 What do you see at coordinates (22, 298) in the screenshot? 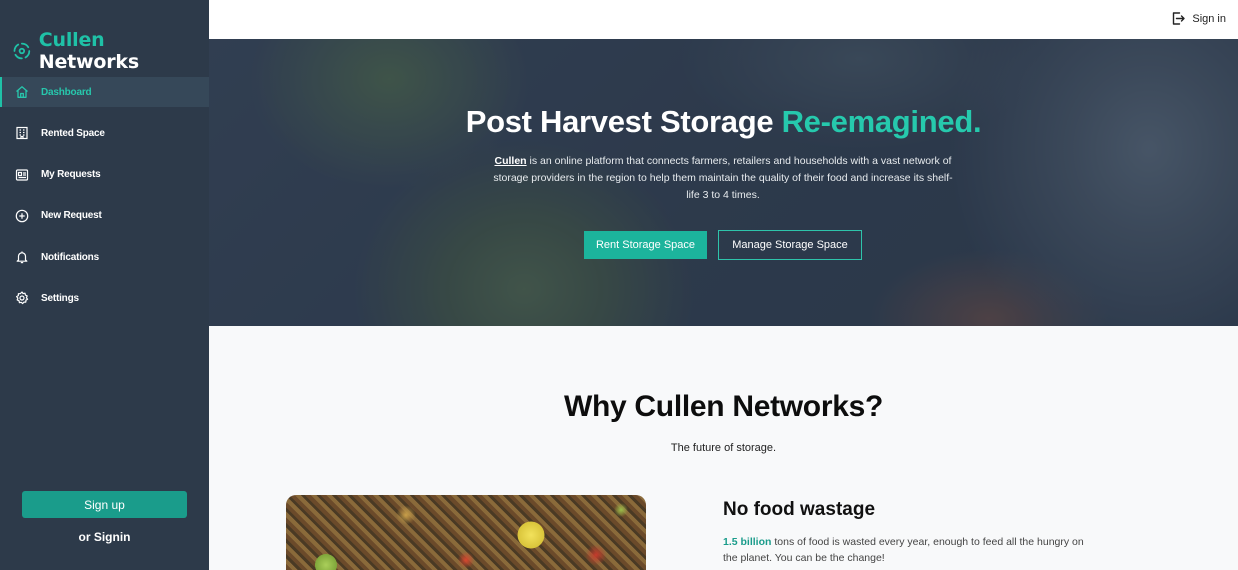
I see `gear-icon` at bounding box center [22, 298].